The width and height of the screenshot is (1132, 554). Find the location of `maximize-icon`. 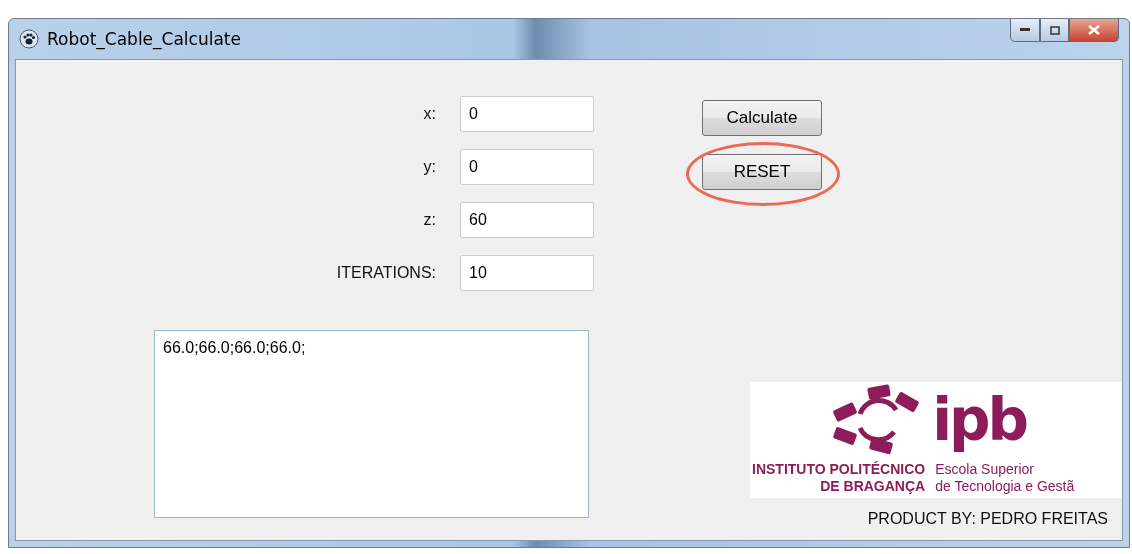

maximize-icon is located at coordinates (1054, 30).